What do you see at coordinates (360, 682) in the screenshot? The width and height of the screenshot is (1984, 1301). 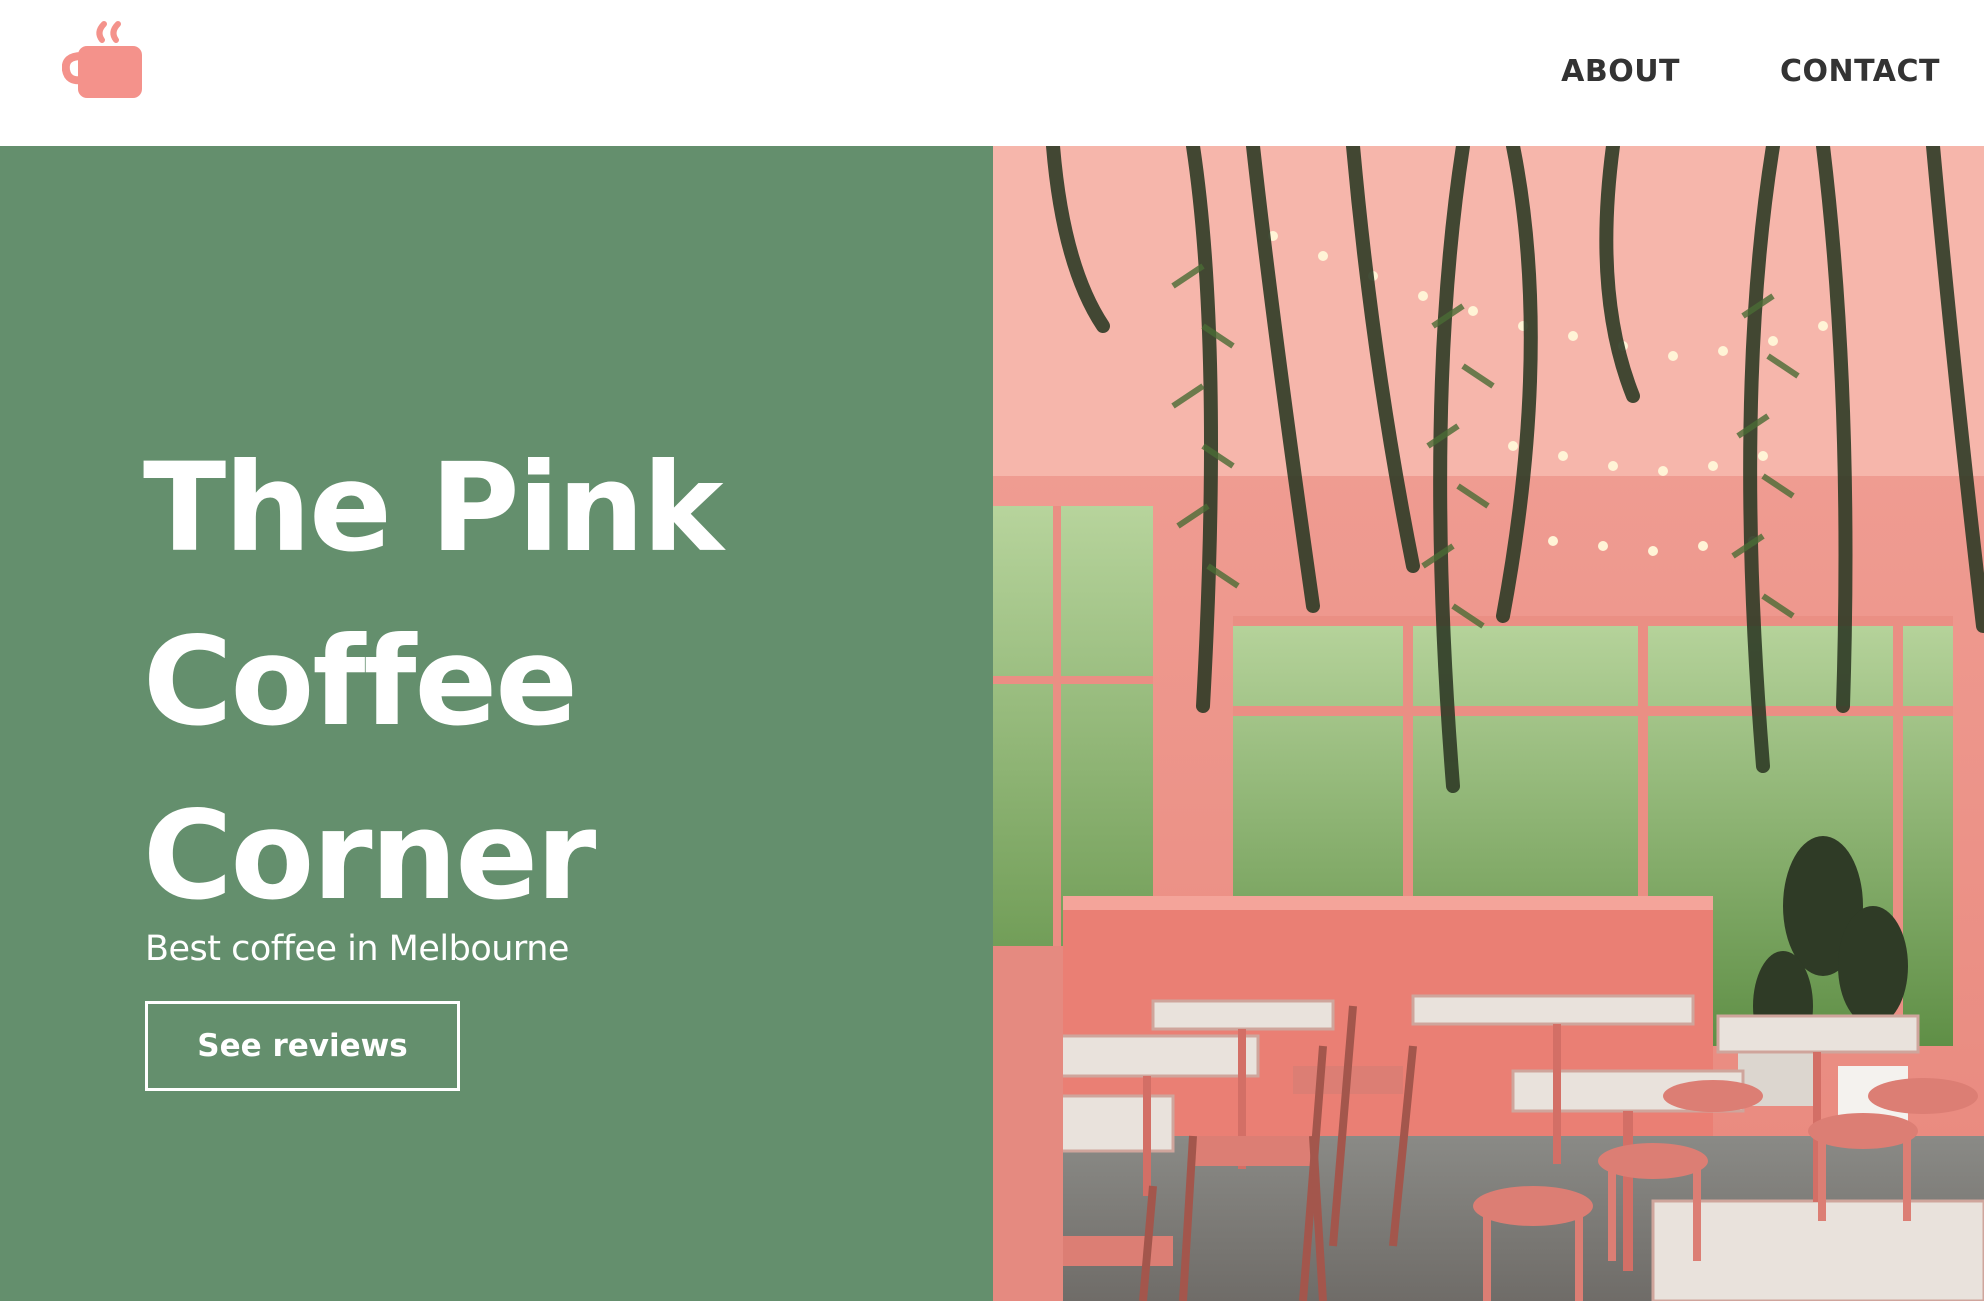 I see `hero-title-line: Coffee` at bounding box center [360, 682].